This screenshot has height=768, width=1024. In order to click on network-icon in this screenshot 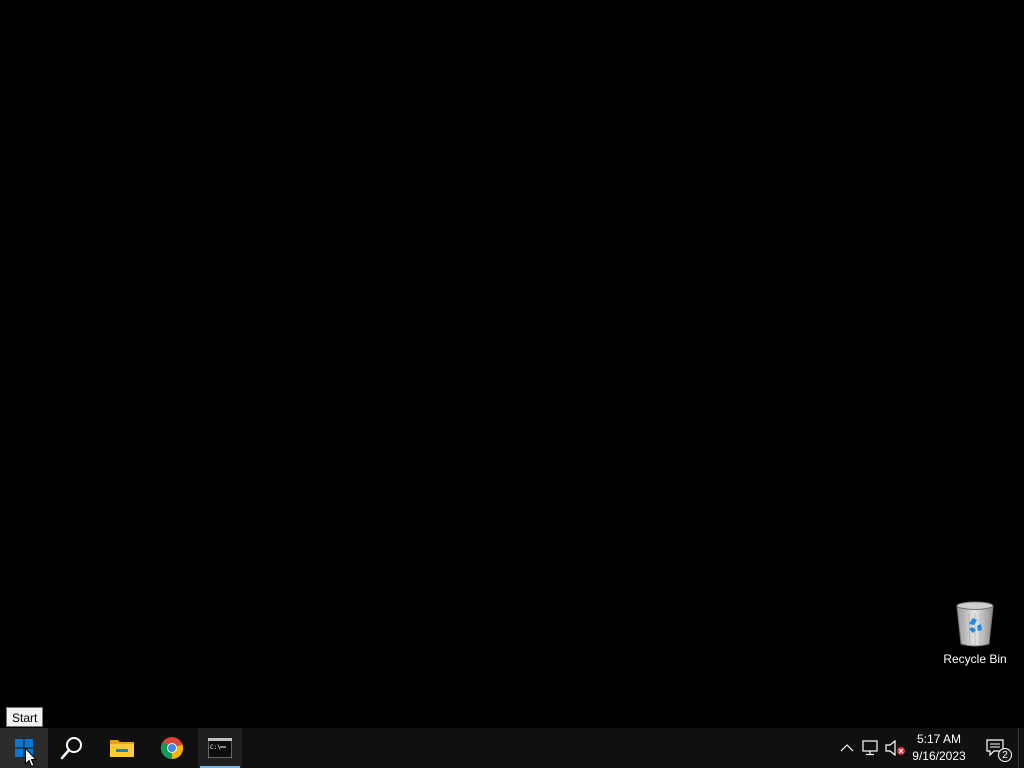, I will do `click(870, 748)`.